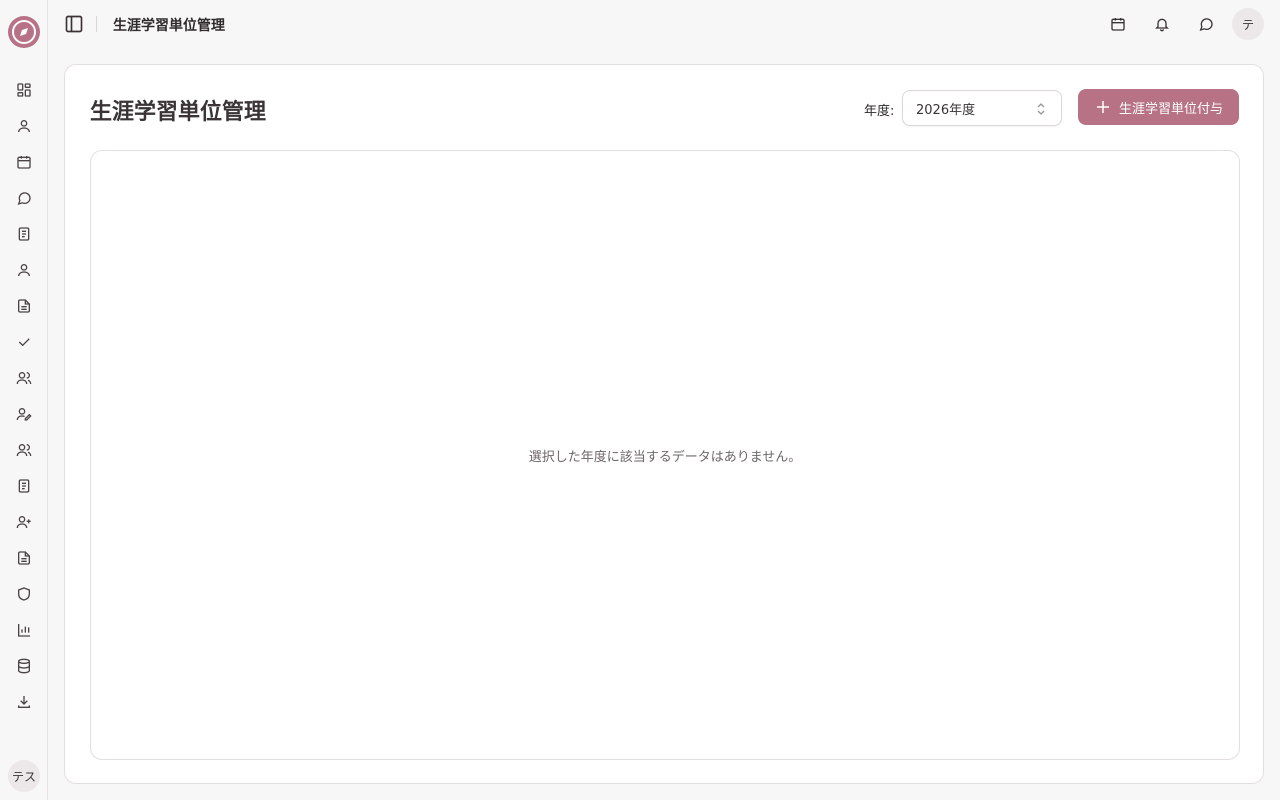 The height and width of the screenshot is (800, 1280). I want to click on sidebar-item-records, so click(24, 486).